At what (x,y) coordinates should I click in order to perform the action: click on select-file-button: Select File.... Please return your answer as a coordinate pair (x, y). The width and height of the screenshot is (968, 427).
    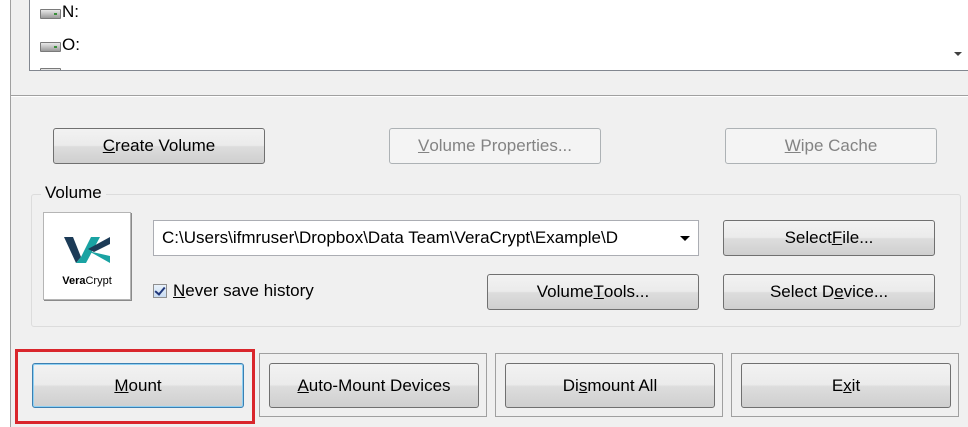
    Looking at the image, I should click on (829, 238).